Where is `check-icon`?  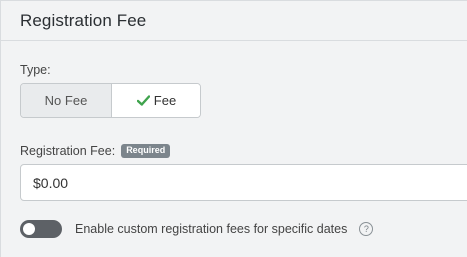 check-icon is located at coordinates (143, 100).